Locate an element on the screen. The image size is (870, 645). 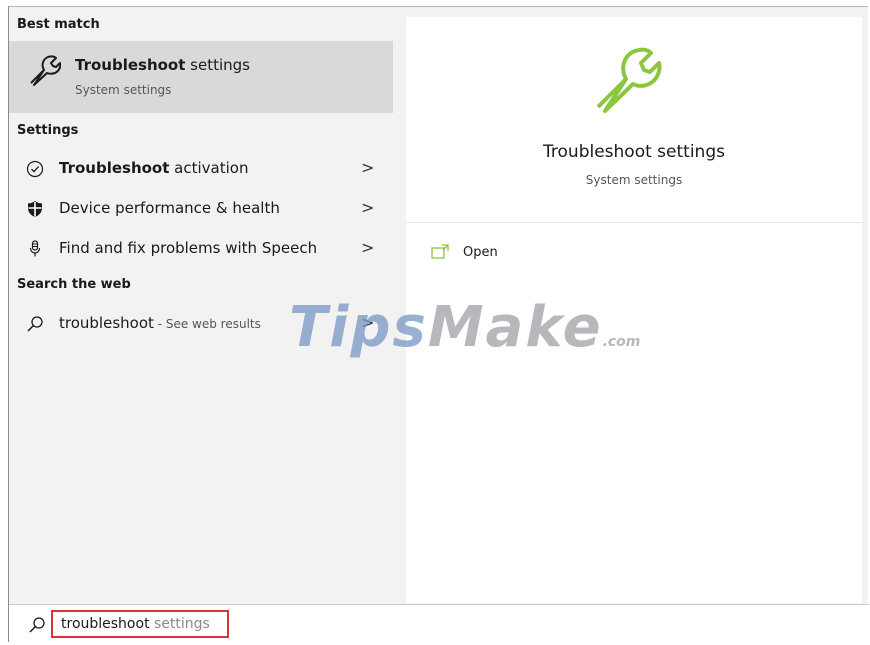
web-result-item: troubleshoot - See web results > is located at coordinates (201, 324).